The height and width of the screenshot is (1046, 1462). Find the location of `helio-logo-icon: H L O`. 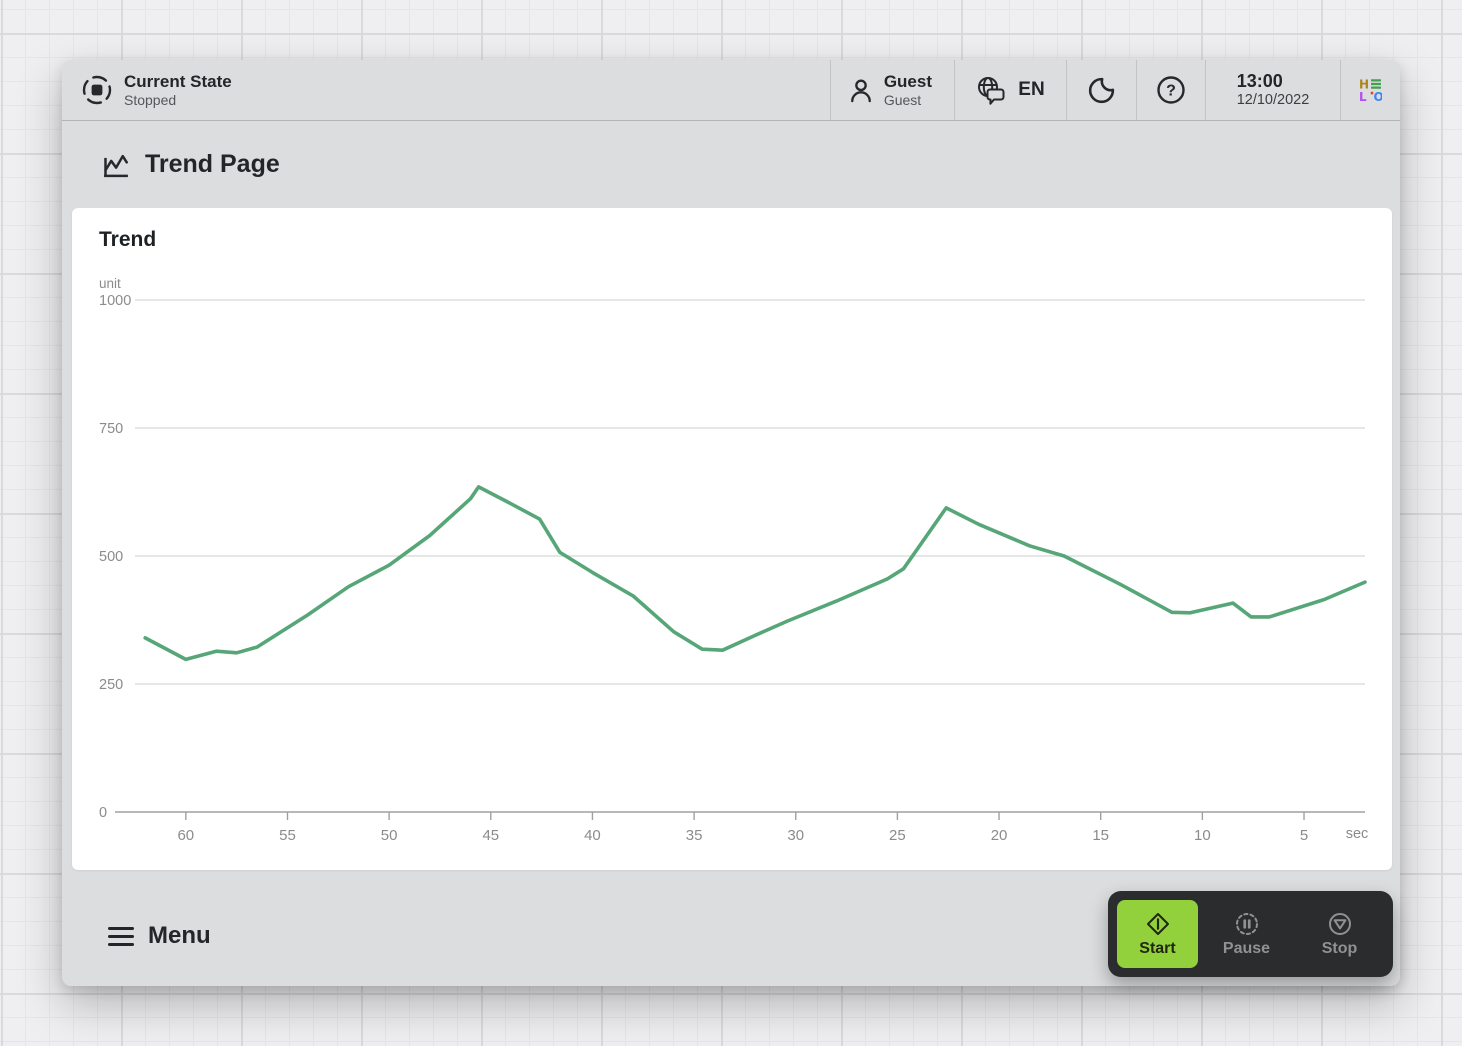

helio-logo-icon: H L O is located at coordinates (1371, 91).